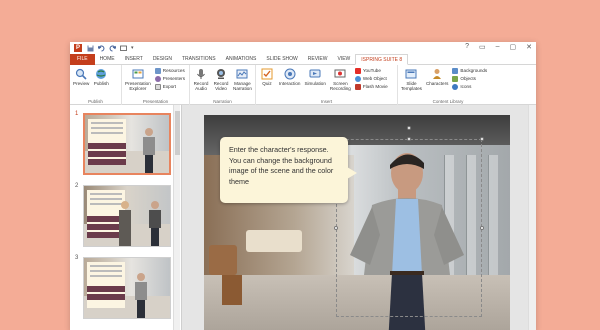 This screenshot has width=600, height=330. What do you see at coordinates (77, 258) in the screenshot?
I see `slide-number: 3` at bounding box center [77, 258].